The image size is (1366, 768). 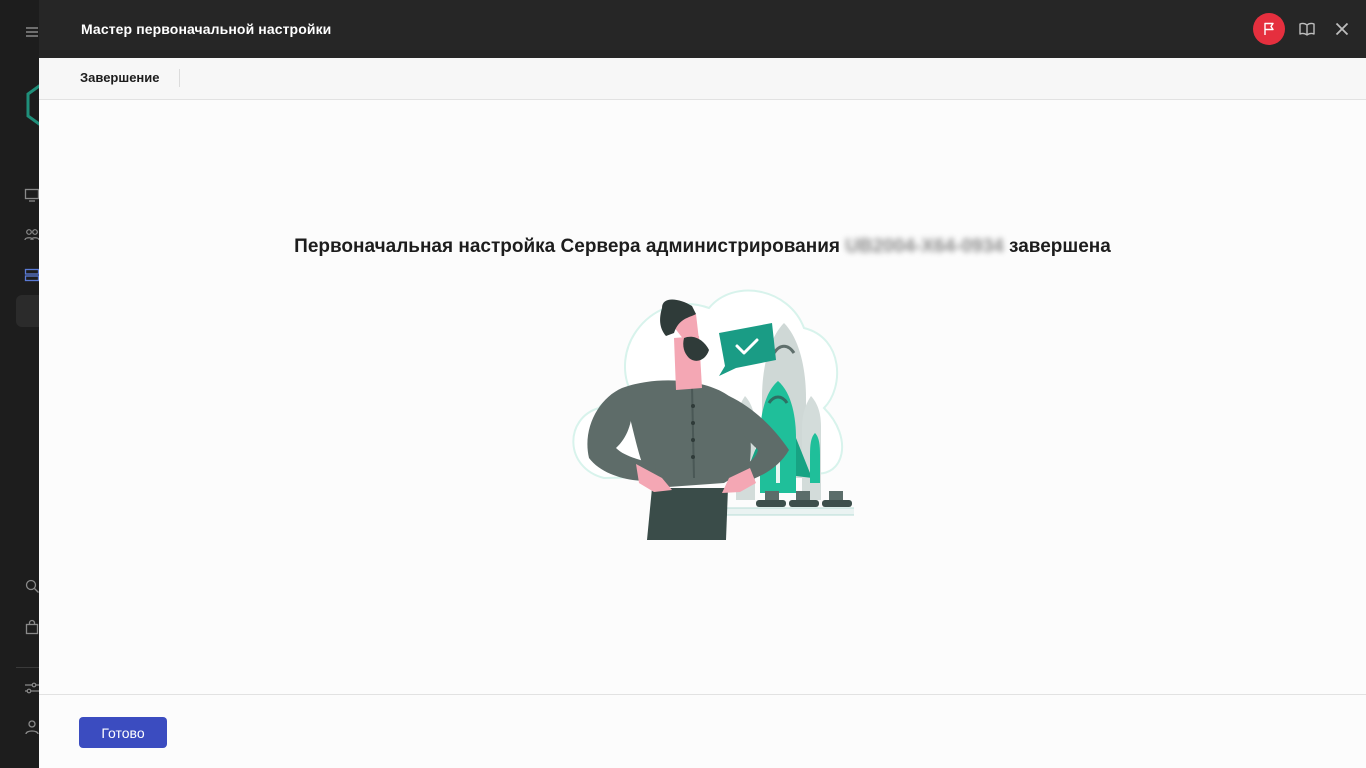 What do you see at coordinates (123, 732) in the screenshot?
I see `done-button: Готово` at bounding box center [123, 732].